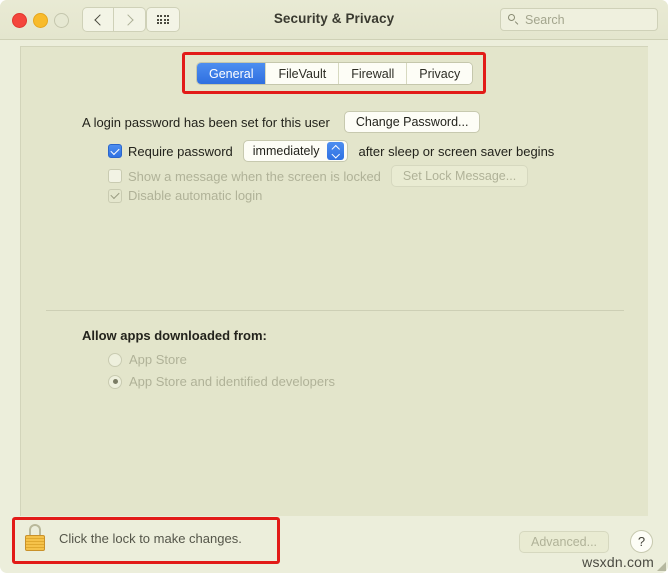 The width and height of the screenshot is (668, 573). Describe the element at coordinates (158, 359) in the screenshot. I see `radio-app-store-label: App Store` at that location.